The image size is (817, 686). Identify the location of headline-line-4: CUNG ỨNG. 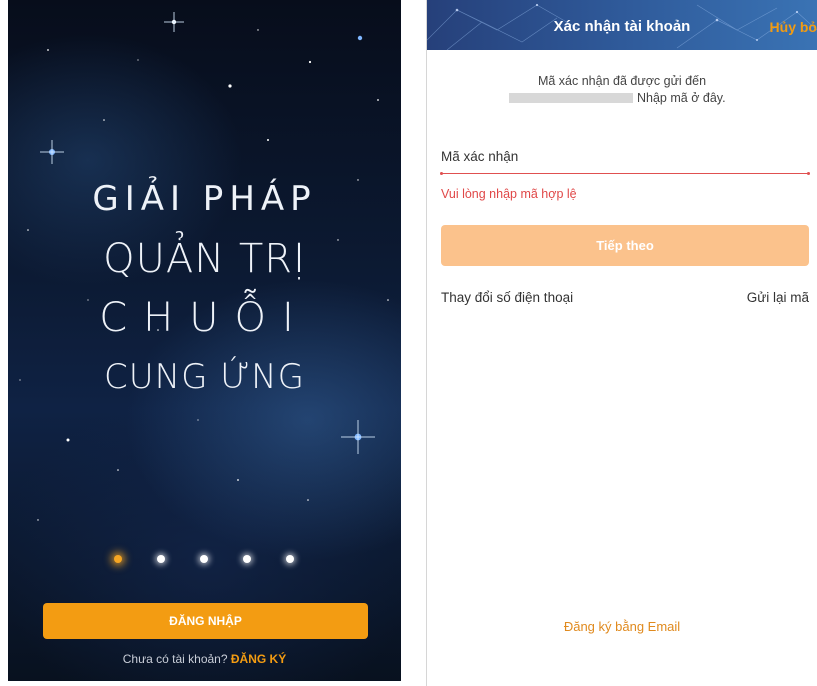
(204, 377).